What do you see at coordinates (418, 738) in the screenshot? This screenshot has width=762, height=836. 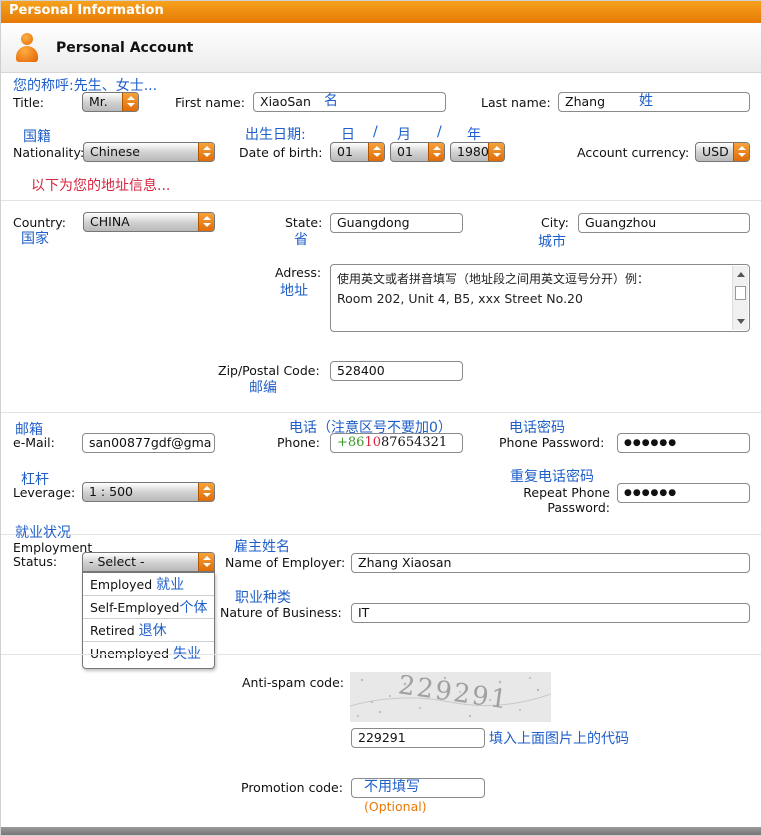 I see `captcha-input: 229291` at bounding box center [418, 738].